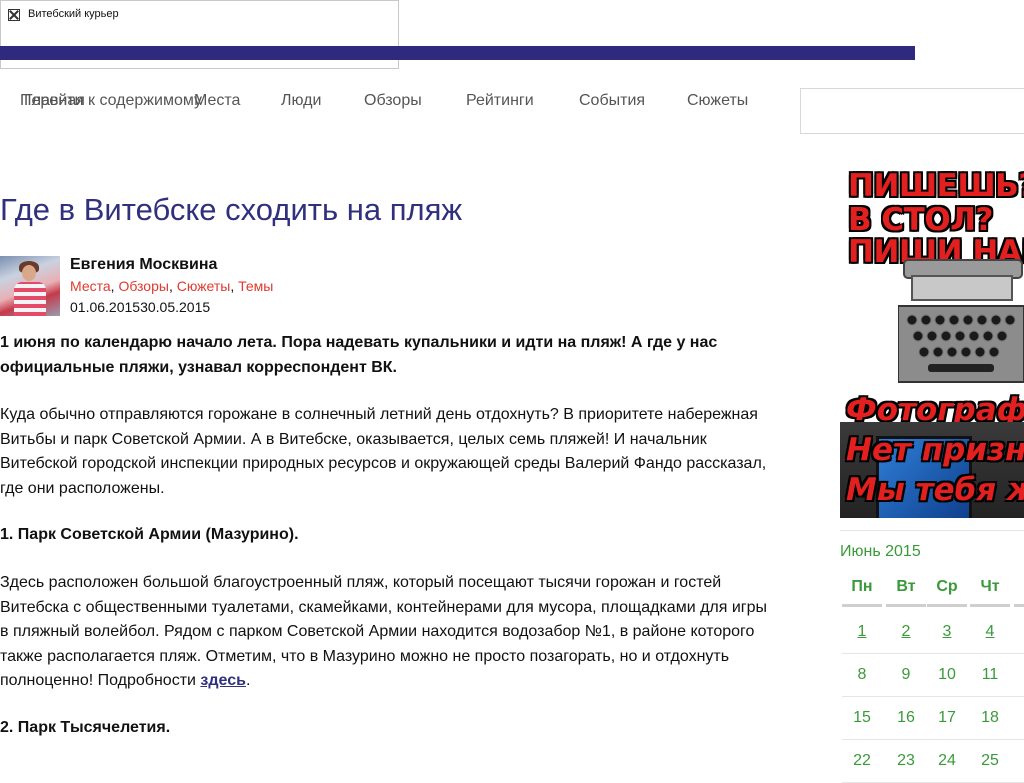 The image size is (1024, 783). Describe the element at coordinates (906, 717) in the screenshot. I see `calendar-day: 16` at that location.